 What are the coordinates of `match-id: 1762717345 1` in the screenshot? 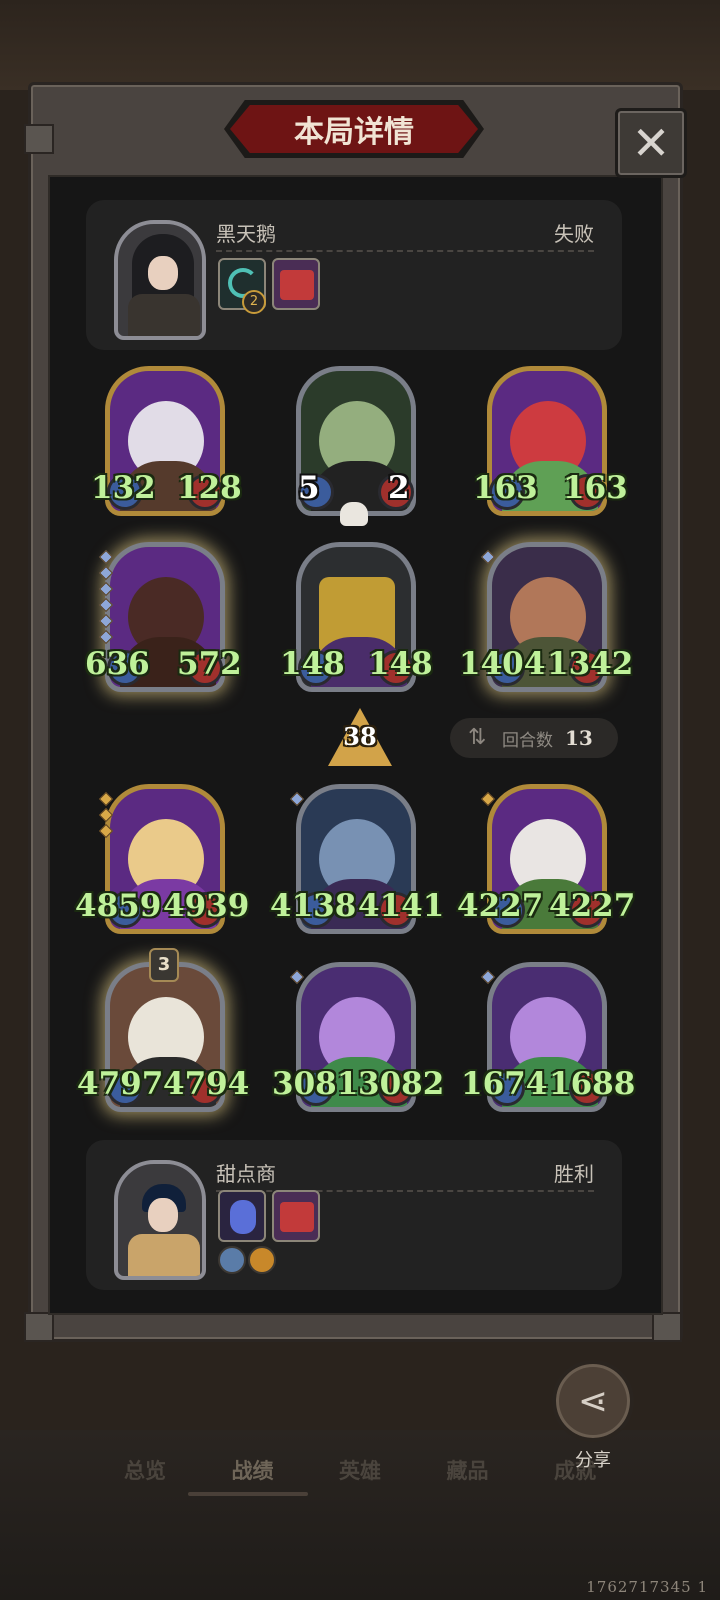 It's located at (647, 1587).